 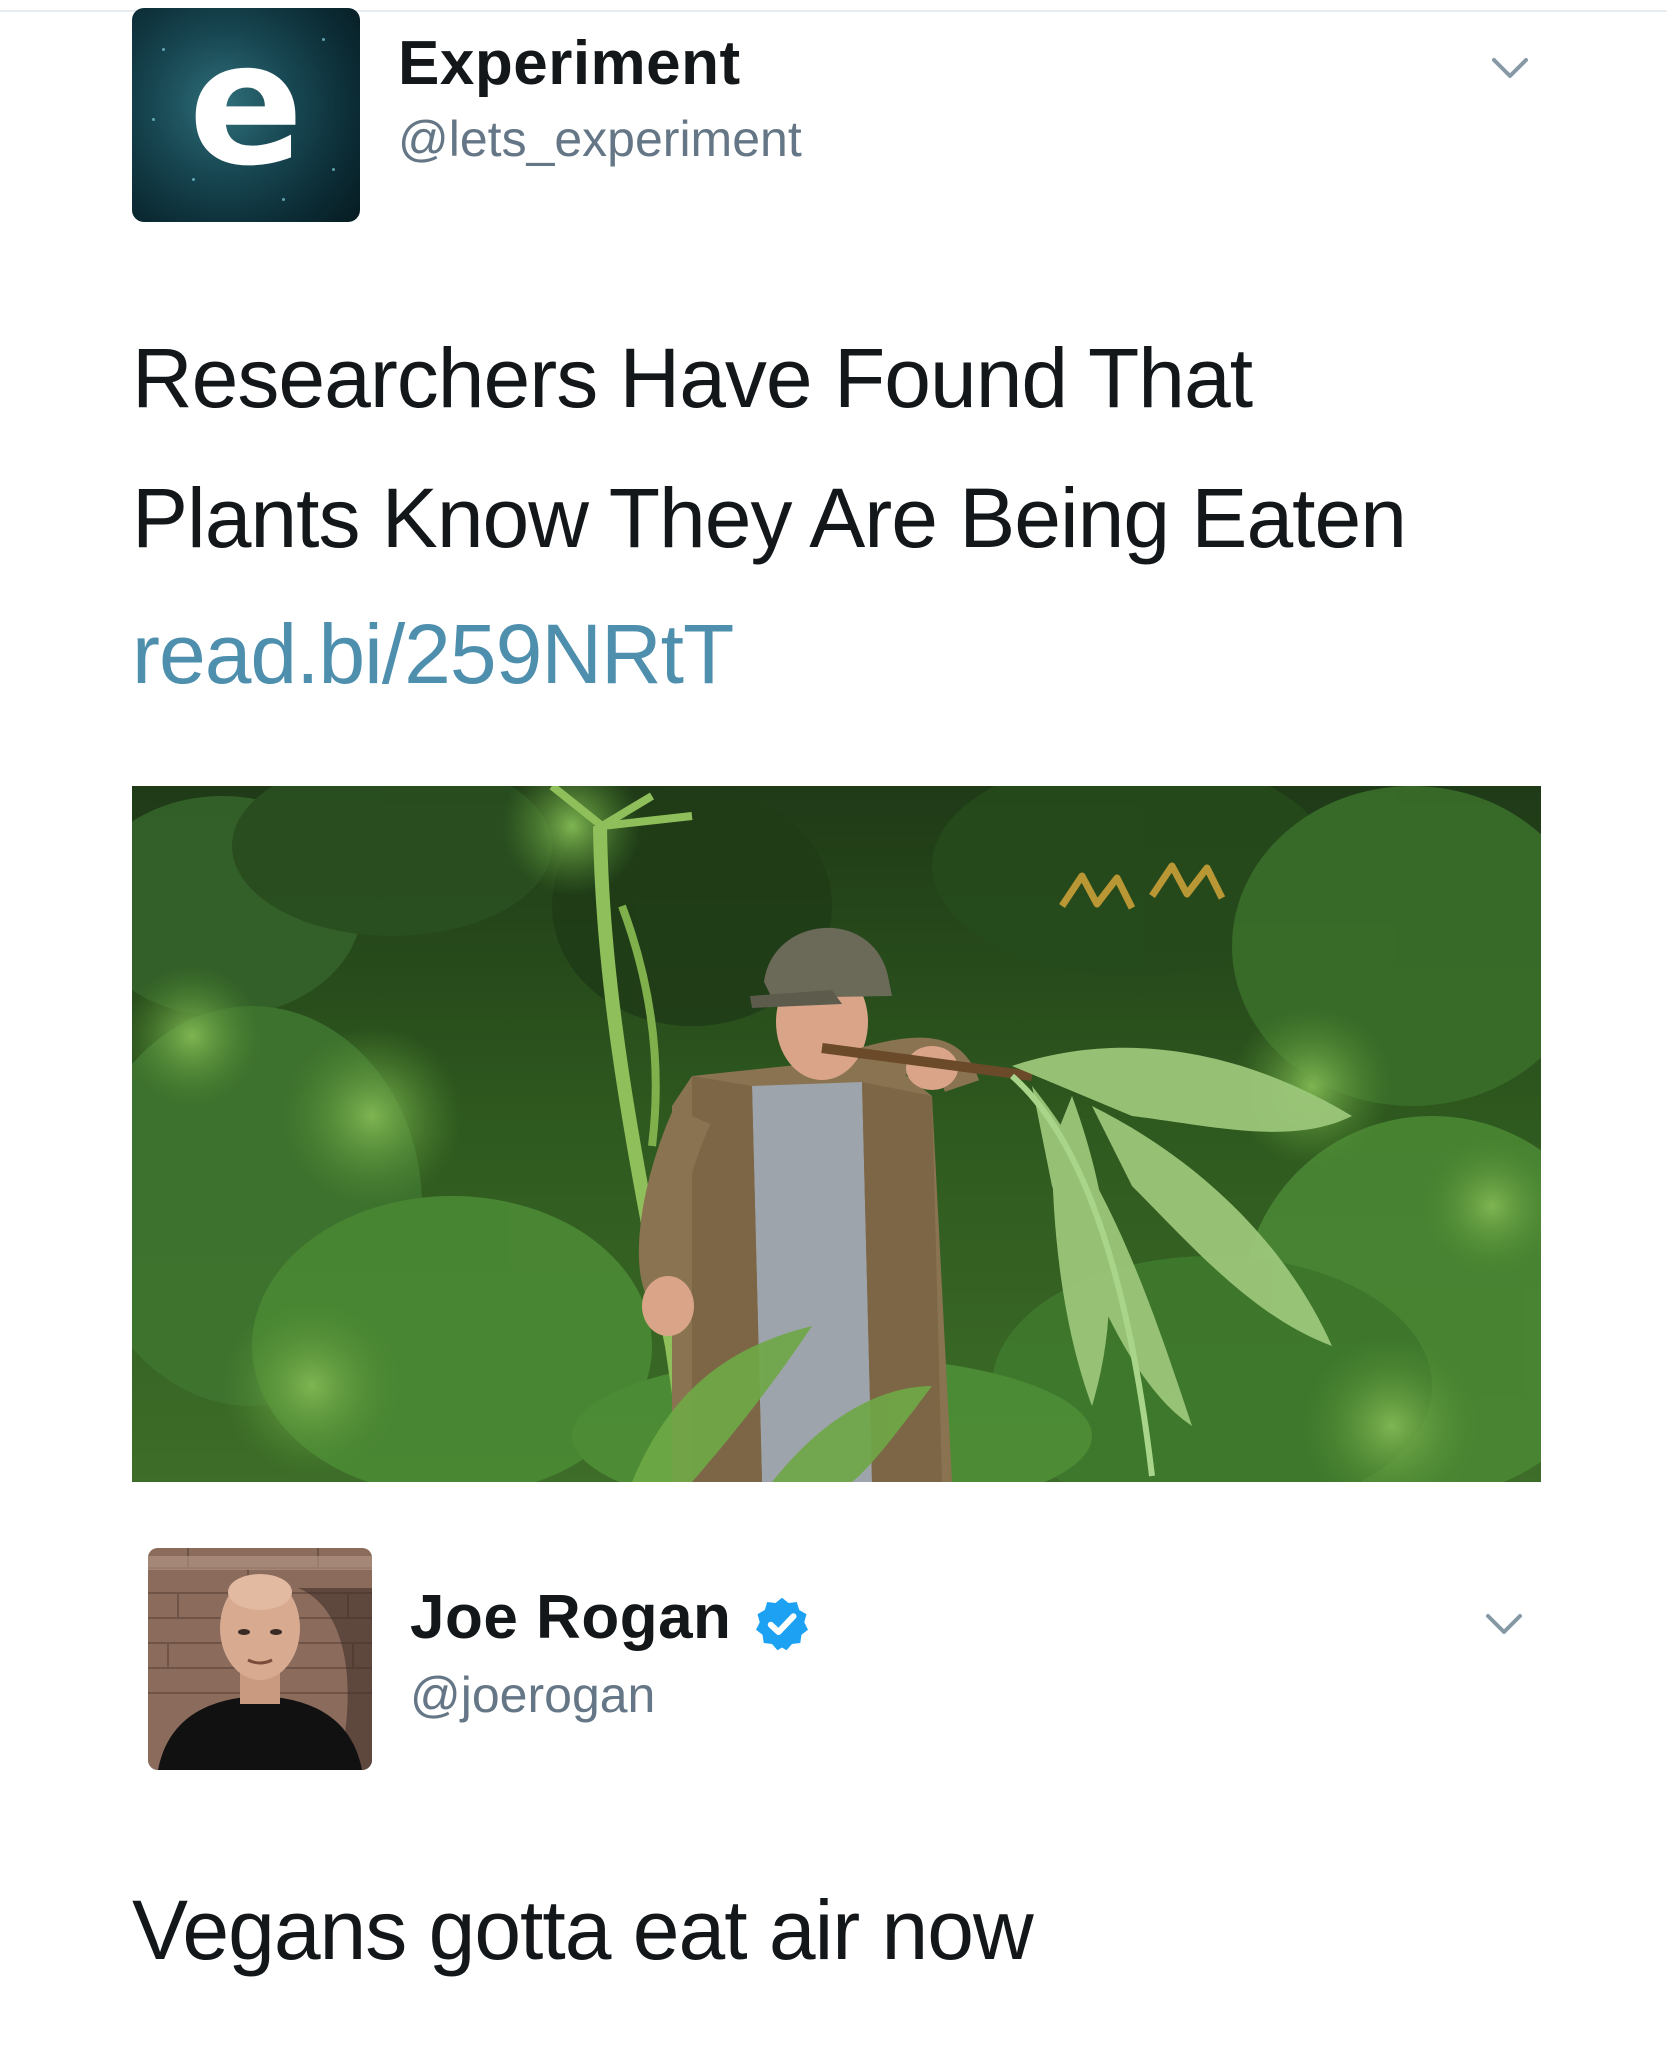 What do you see at coordinates (569, 63) in the screenshot?
I see `display-name: Experiment` at bounding box center [569, 63].